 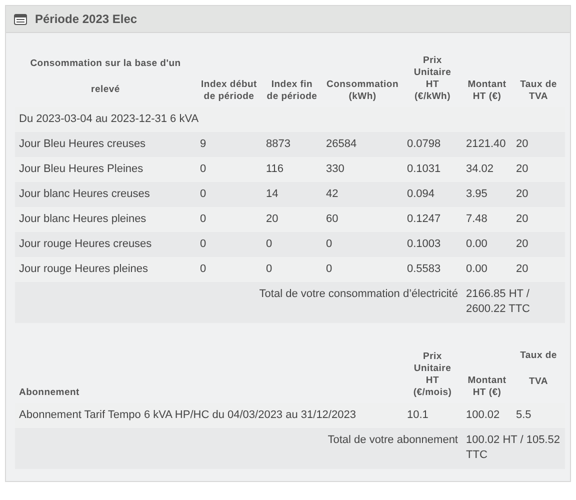 What do you see at coordinates (275, 169) in the screenshot?
I see `table-cell: 116` at bounding box center [275, 169].